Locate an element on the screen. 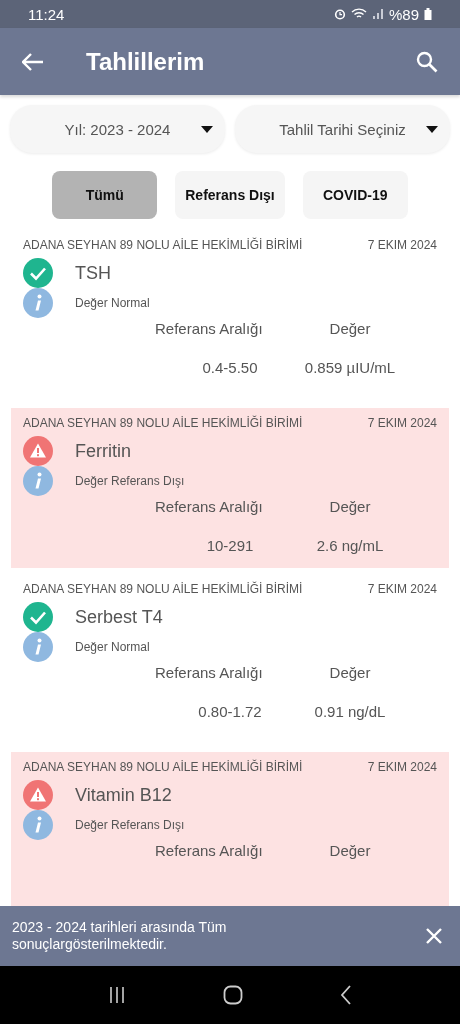  battery-text: %89 is located at coordinates (403, 14).